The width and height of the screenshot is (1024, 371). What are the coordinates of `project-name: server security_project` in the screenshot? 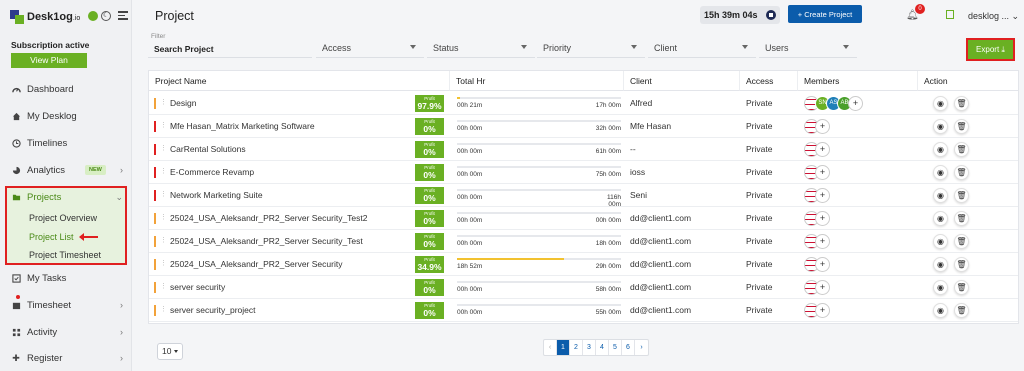 It's located at (213, 310).